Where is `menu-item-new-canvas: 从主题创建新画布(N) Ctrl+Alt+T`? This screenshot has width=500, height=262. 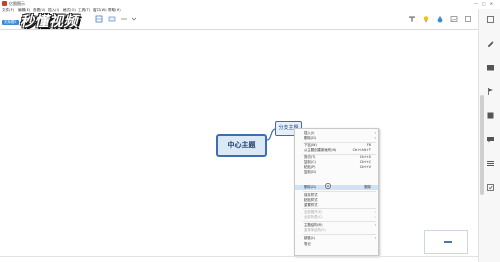 menu-item-new-canvas: 从主题创建新画布(N) Ctrl+Alt+T is located at coordinates (336, 150).